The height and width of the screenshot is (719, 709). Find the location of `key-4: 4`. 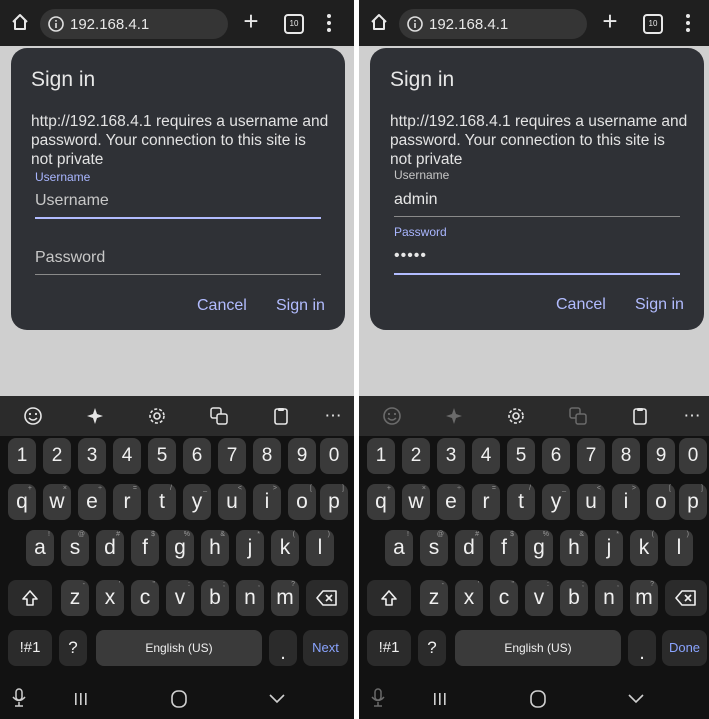

key-4: 4 is located at coordinates (127, 456).